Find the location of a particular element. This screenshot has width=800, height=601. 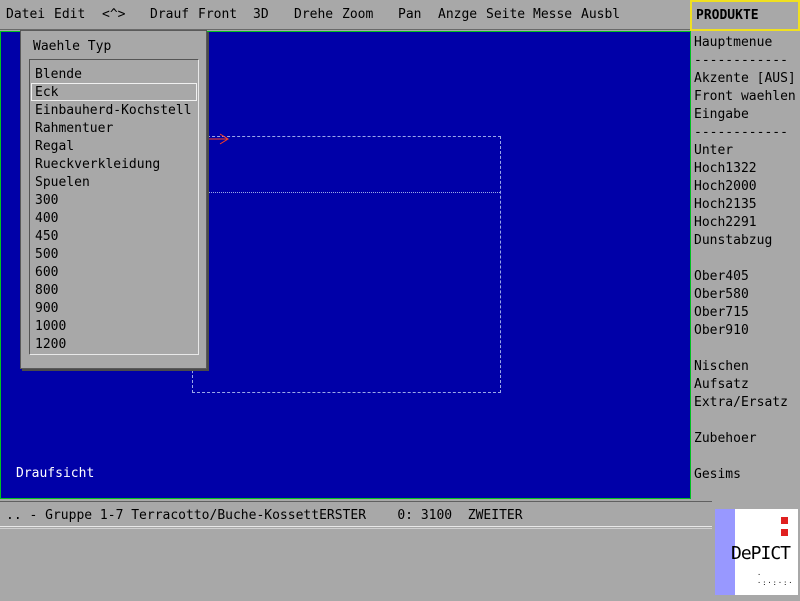

menu-item-front: Front is located at coordinates (217, 14).